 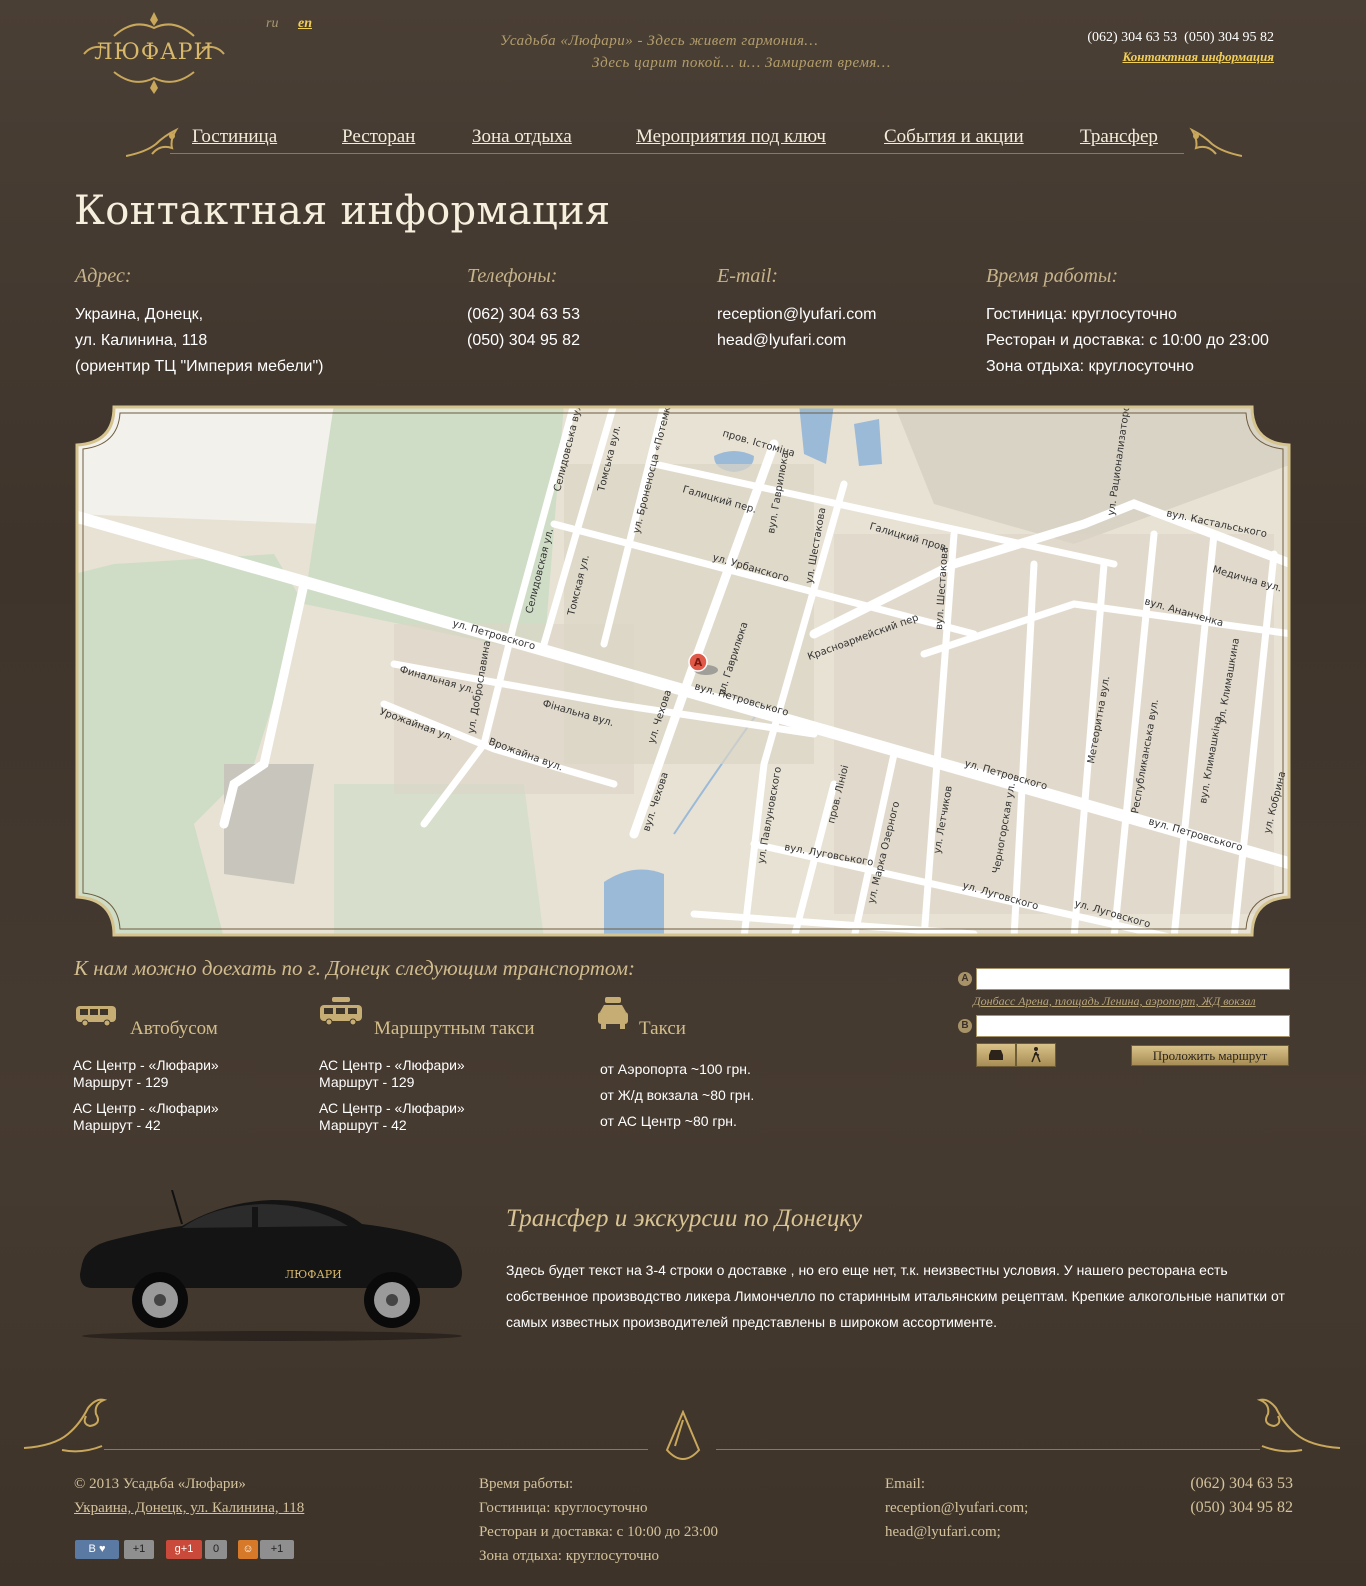 What do you see at coordinates (367, 1082) in the screenshot?
I see `minibus-route-line: Маршрут - 129` at bounding box center [367, 1082].